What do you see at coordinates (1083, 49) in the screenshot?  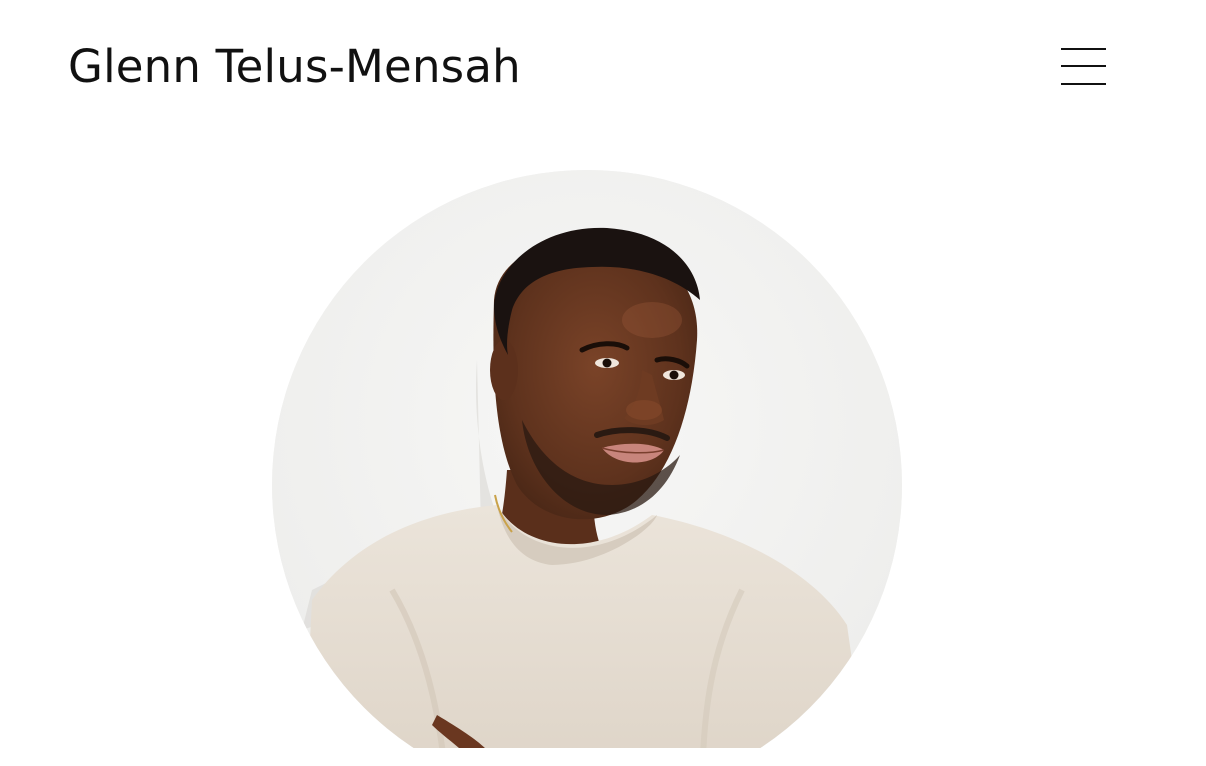 I see `menu-bar-top` at bounding box center [1083, 49].